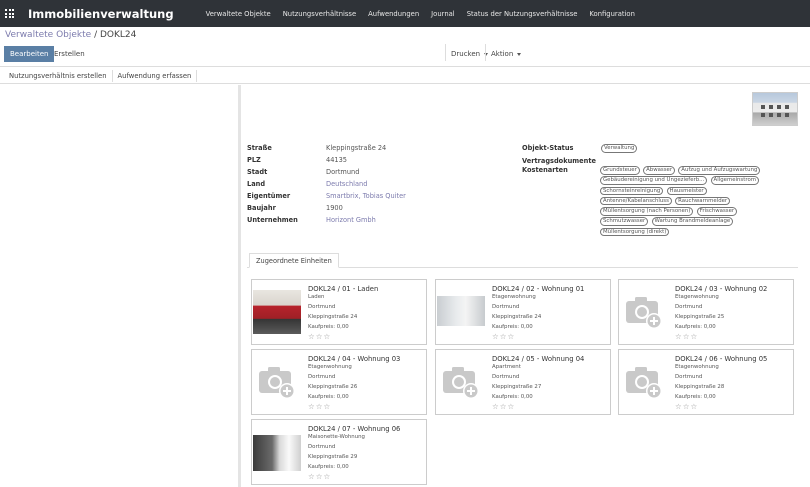 The height and width of the screenshot is (487, 810). I want to click on menu-item-verwaltete-objekte: Verwaltete Objekte, so click(238, 14).